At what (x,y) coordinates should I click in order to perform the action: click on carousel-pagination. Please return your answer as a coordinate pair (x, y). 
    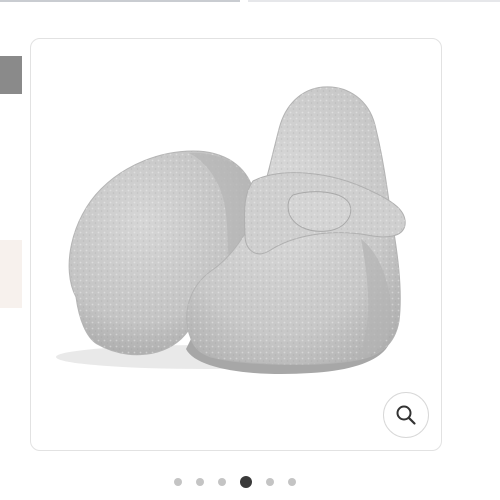
    Looking at the image, I should click on (235, 482).